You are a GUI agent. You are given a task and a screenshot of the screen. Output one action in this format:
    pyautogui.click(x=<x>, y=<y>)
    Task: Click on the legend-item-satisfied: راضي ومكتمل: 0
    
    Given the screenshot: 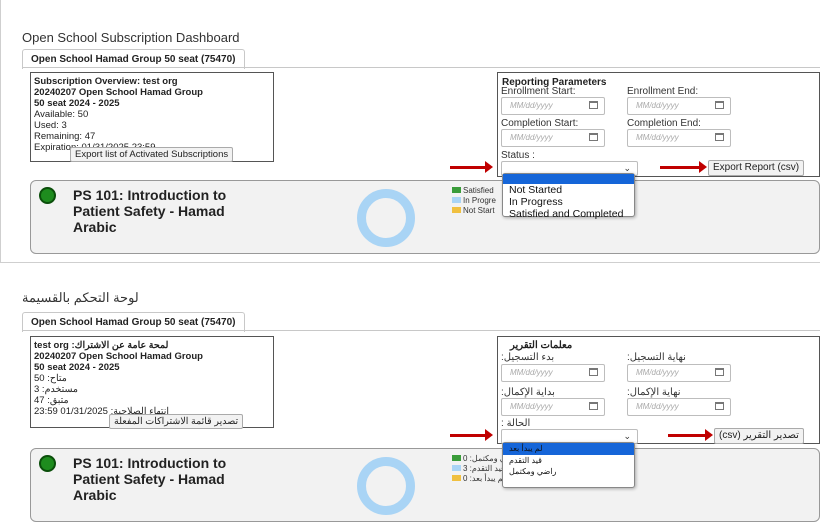 What is the action you would take?
    pyautogui.click(x=477, y=459)
    